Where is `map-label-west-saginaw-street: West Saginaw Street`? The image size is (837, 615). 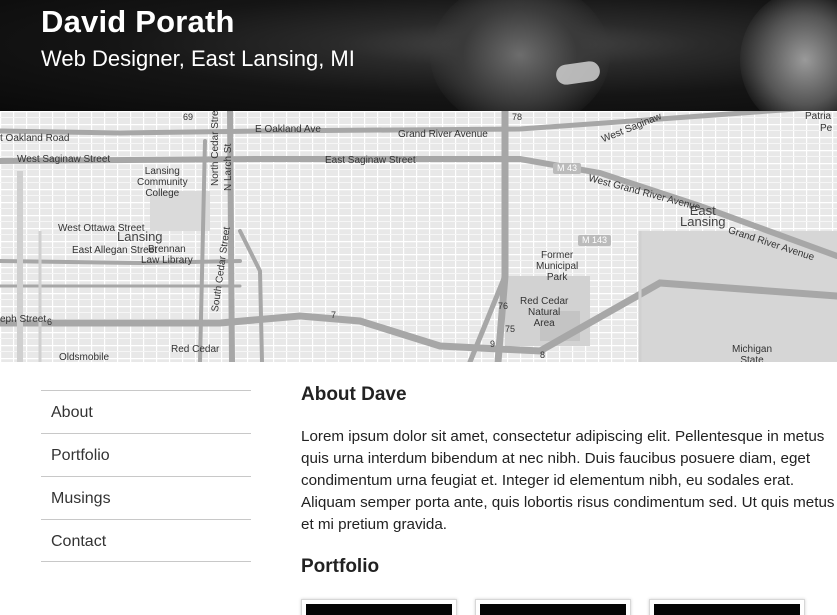
map-label-west-saginaw-street: West Saginaw Street is located at coordinates (64, 159).